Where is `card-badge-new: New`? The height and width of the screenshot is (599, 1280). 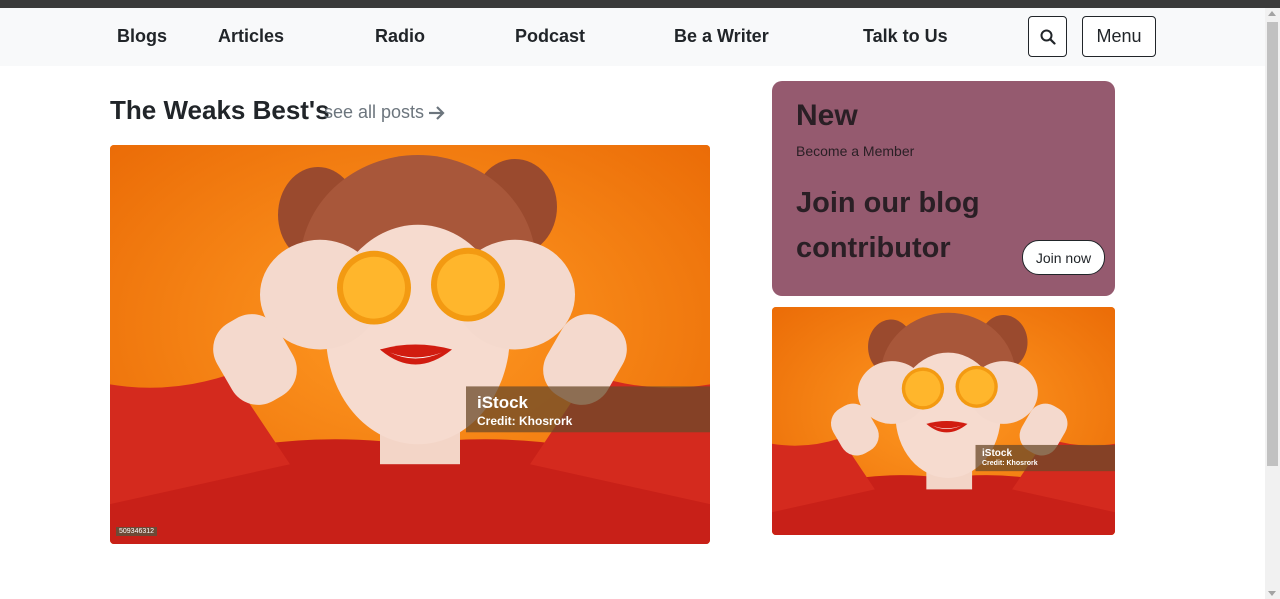 card-badge-new: New is located at coordinates (827, 115).